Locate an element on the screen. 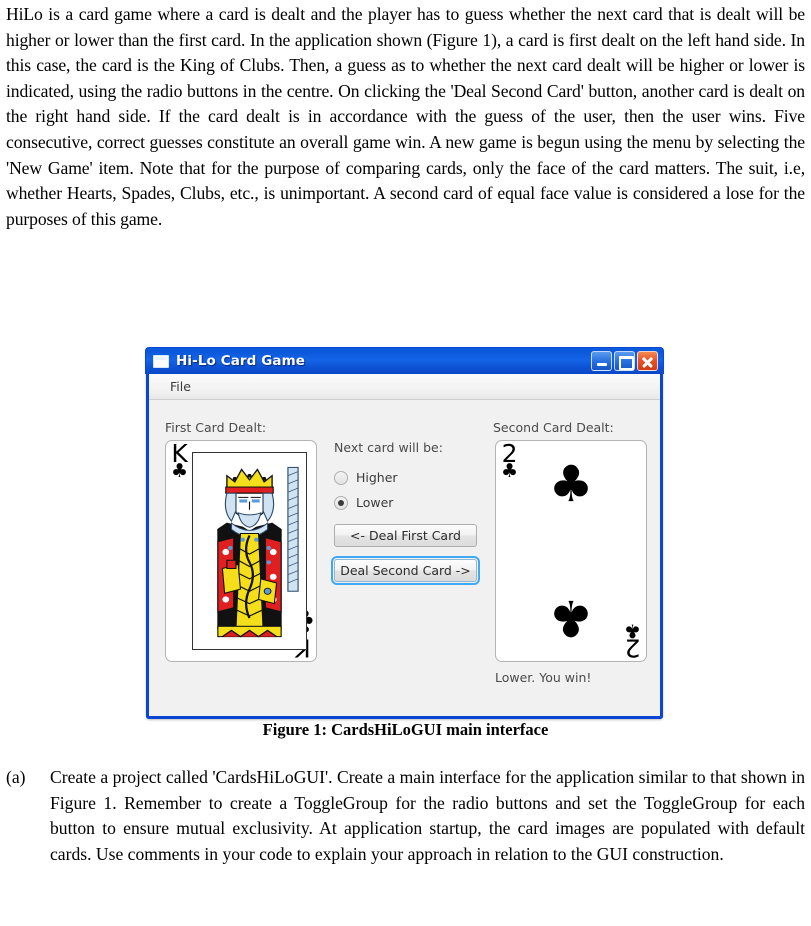 This screenshot has width=811, height=926. king-illustration is located at coordinates (249, 551).